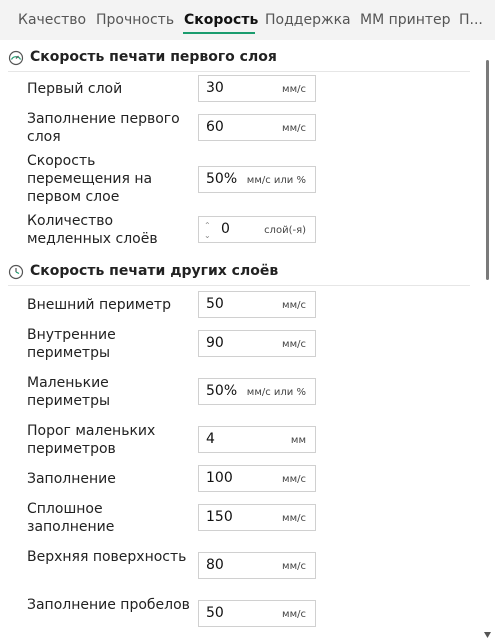 Image resolution: width=495 pixels, height=641 pixels. Describe the element at coordinates (215, 565) in the screenshot. I see `field-value: 80` at that location.